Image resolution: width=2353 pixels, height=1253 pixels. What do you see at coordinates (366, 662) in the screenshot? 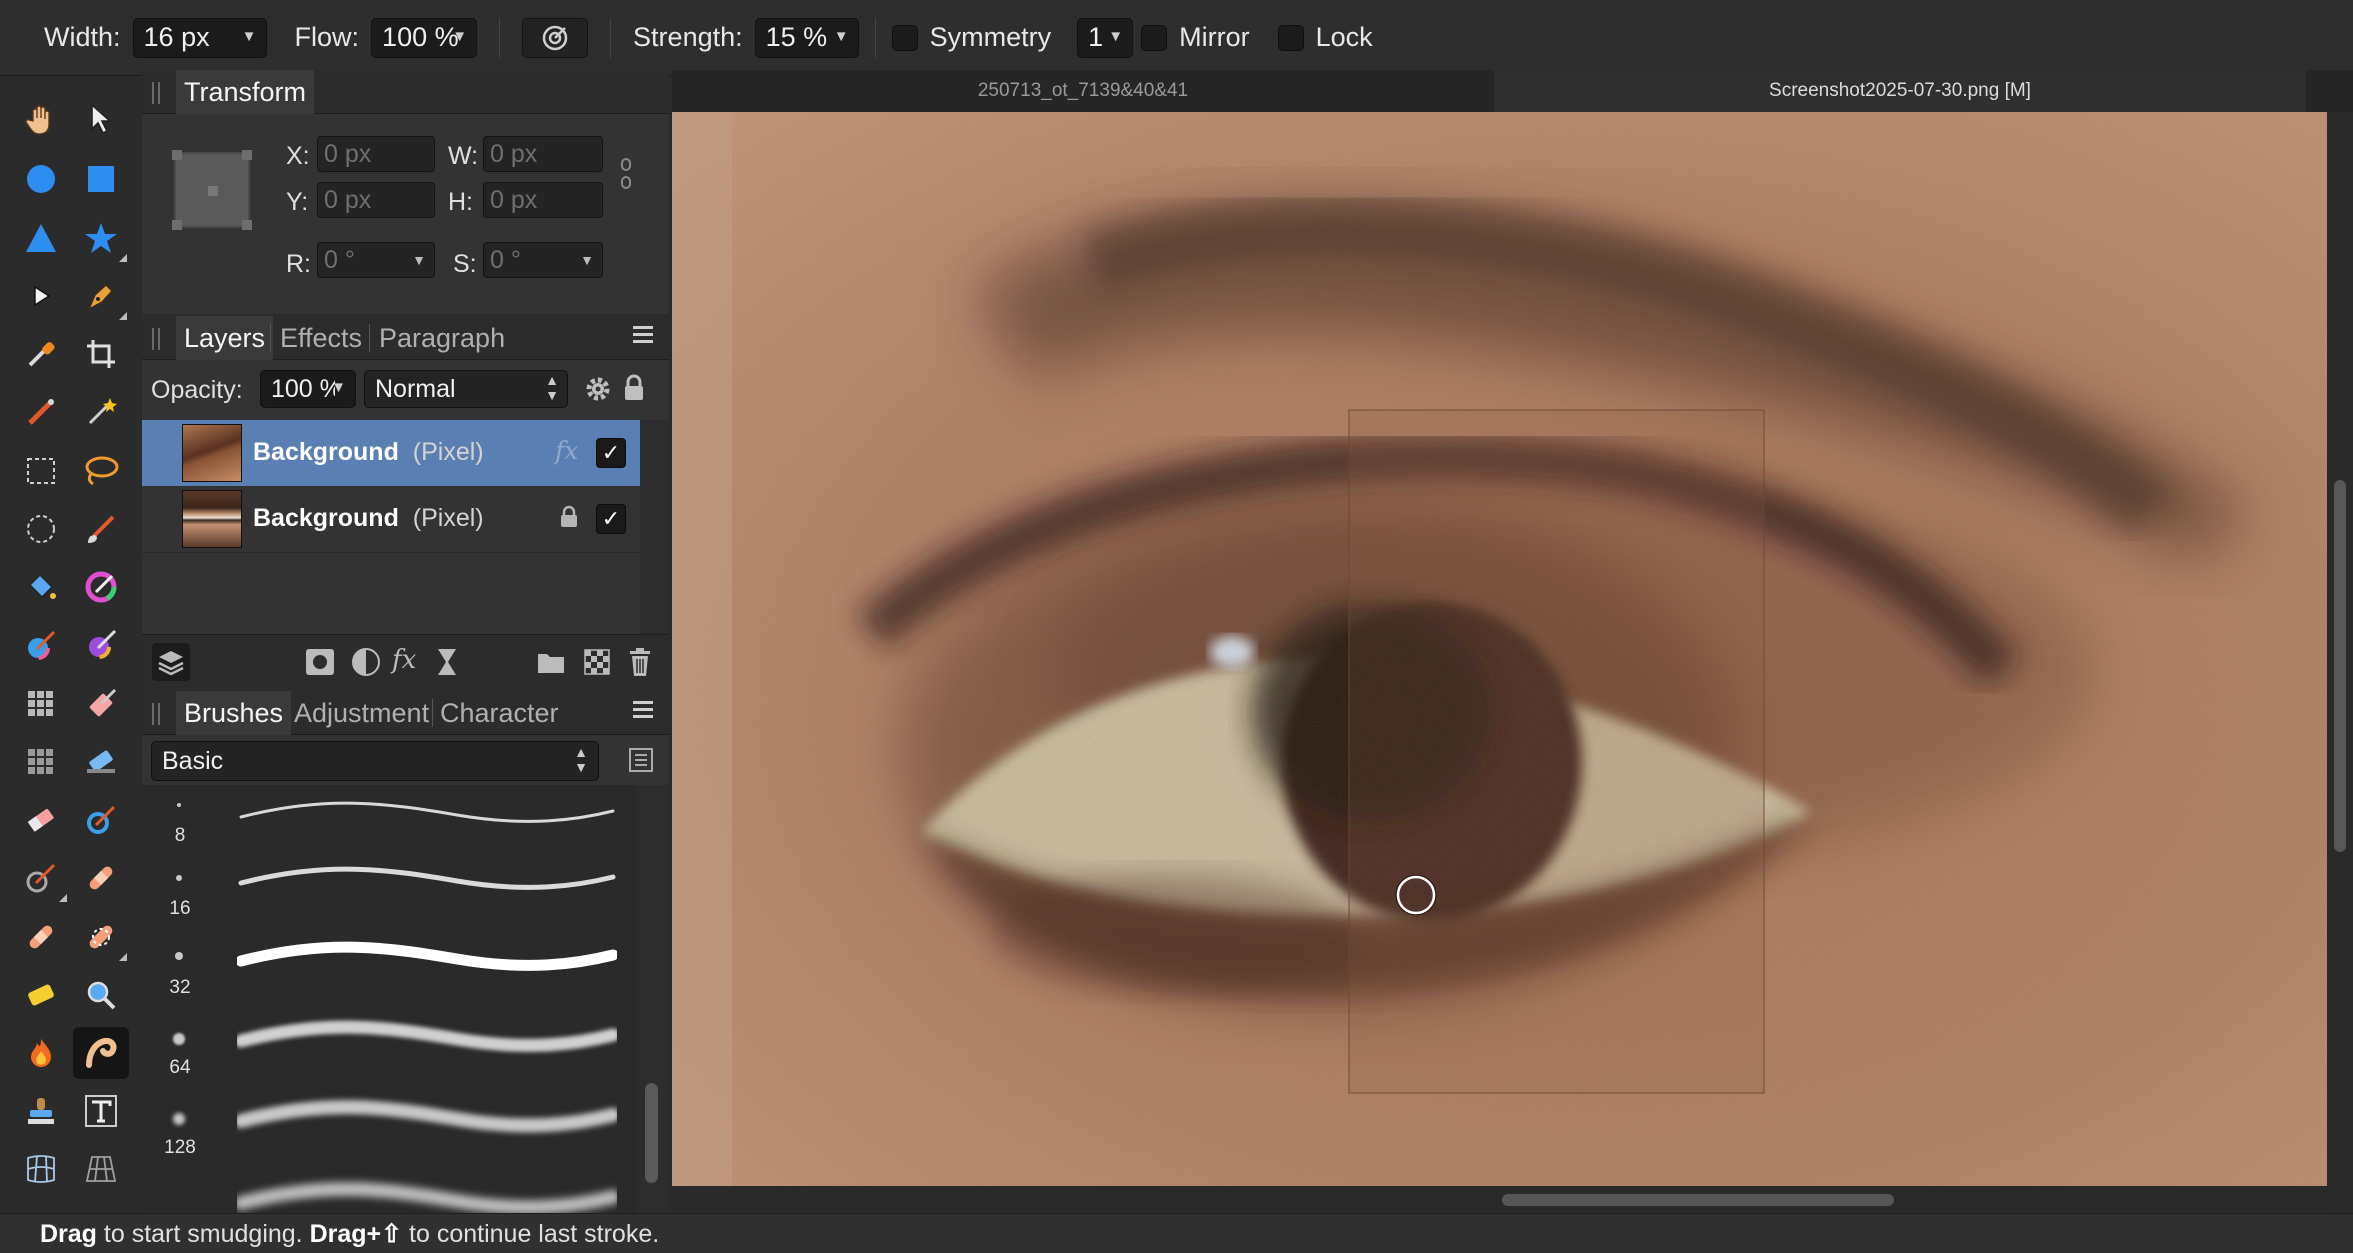
I see `adjustment-icon` at bounding box center [366, 662].